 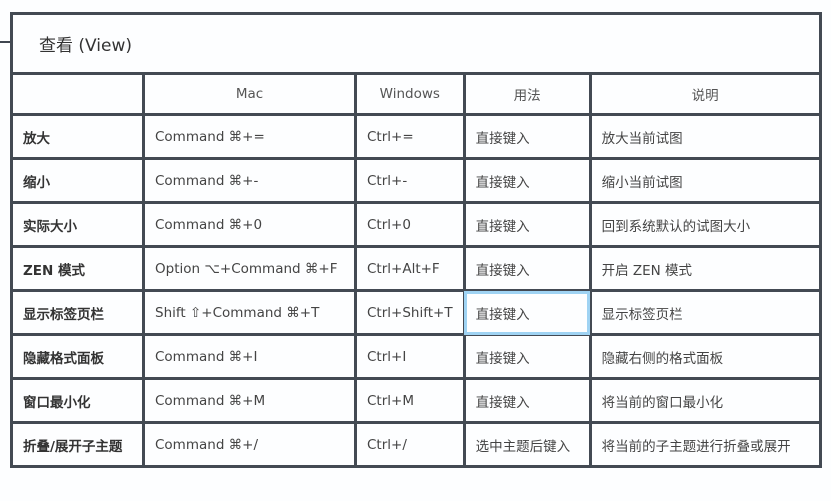 I want to click on cell-mac: Command ⌘+=, so click(x=249, y=136).